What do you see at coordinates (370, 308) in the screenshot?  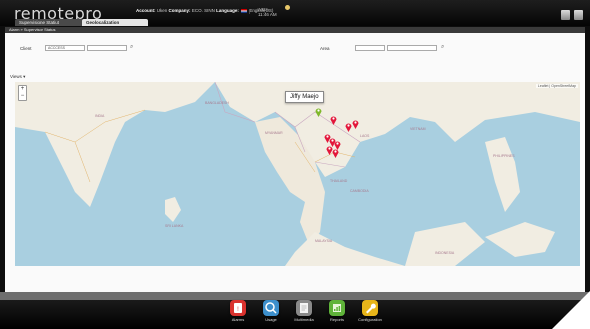 I see `wrench-icon` at bounding box center [370, 308].